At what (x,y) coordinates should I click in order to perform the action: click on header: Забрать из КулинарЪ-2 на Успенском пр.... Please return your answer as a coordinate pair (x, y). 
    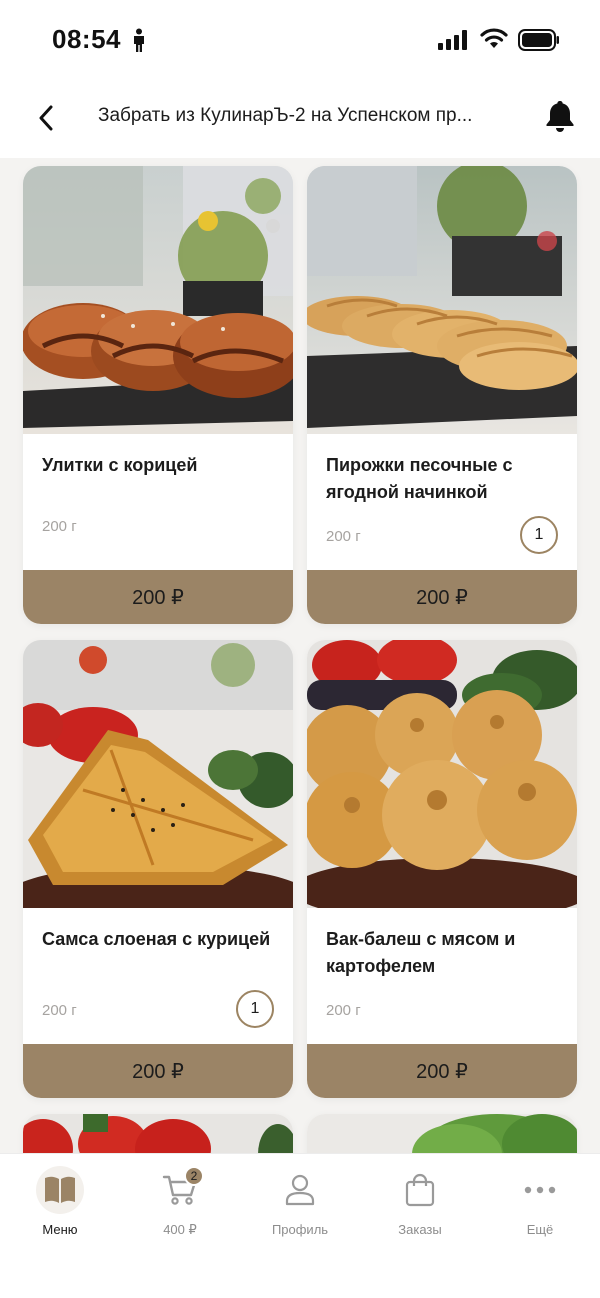
    Looking at the image, I should click on (300, 119).